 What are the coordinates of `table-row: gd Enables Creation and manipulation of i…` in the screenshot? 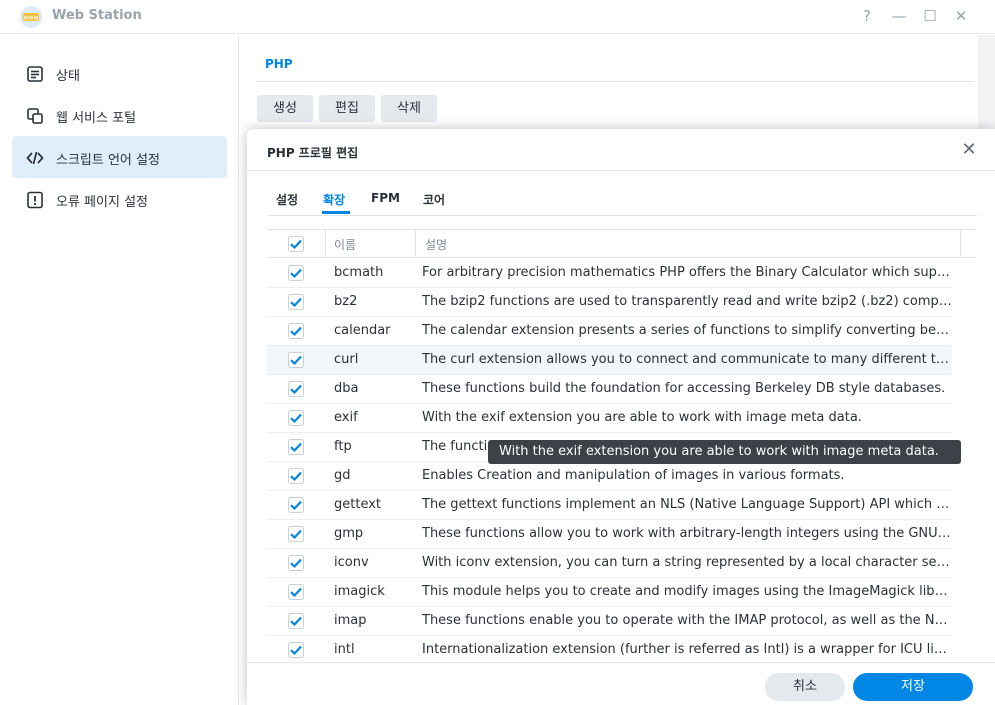 It's located at (609, 476).